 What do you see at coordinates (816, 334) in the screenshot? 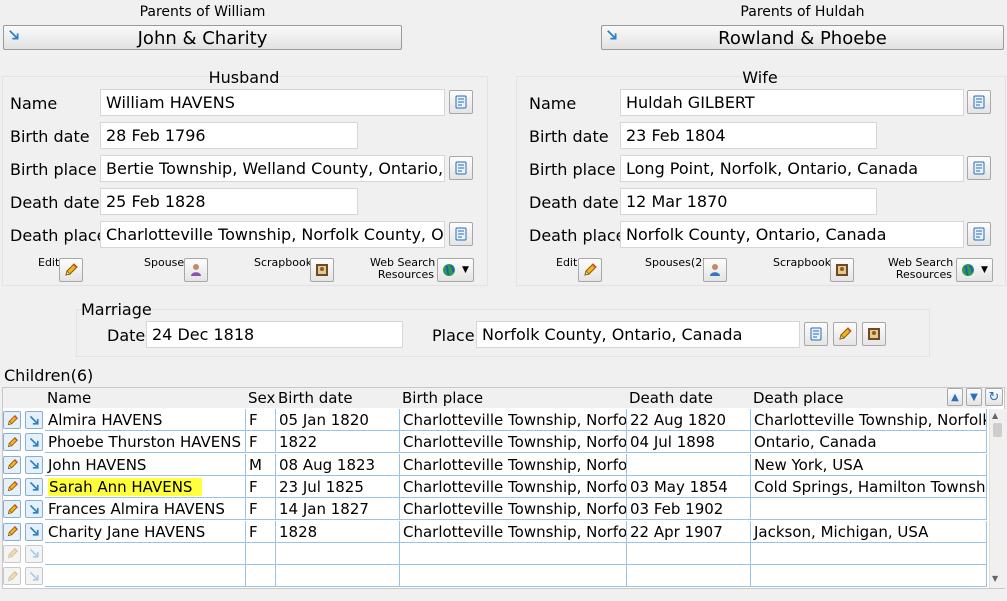
I see `marriage-source-button` at bounding box center [816, 334].